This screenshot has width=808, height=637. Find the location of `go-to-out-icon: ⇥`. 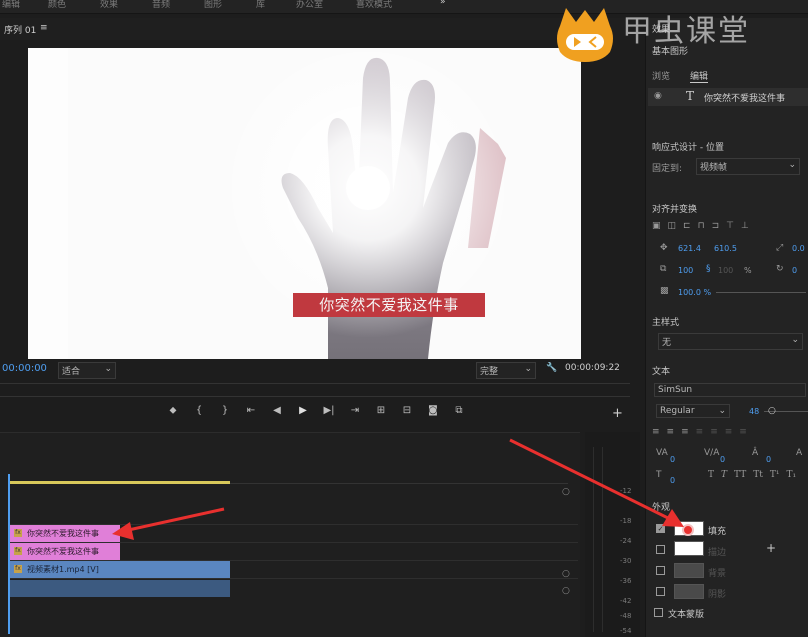

go-to-out-icon: ⇥ is located at coordinates (355, 410).